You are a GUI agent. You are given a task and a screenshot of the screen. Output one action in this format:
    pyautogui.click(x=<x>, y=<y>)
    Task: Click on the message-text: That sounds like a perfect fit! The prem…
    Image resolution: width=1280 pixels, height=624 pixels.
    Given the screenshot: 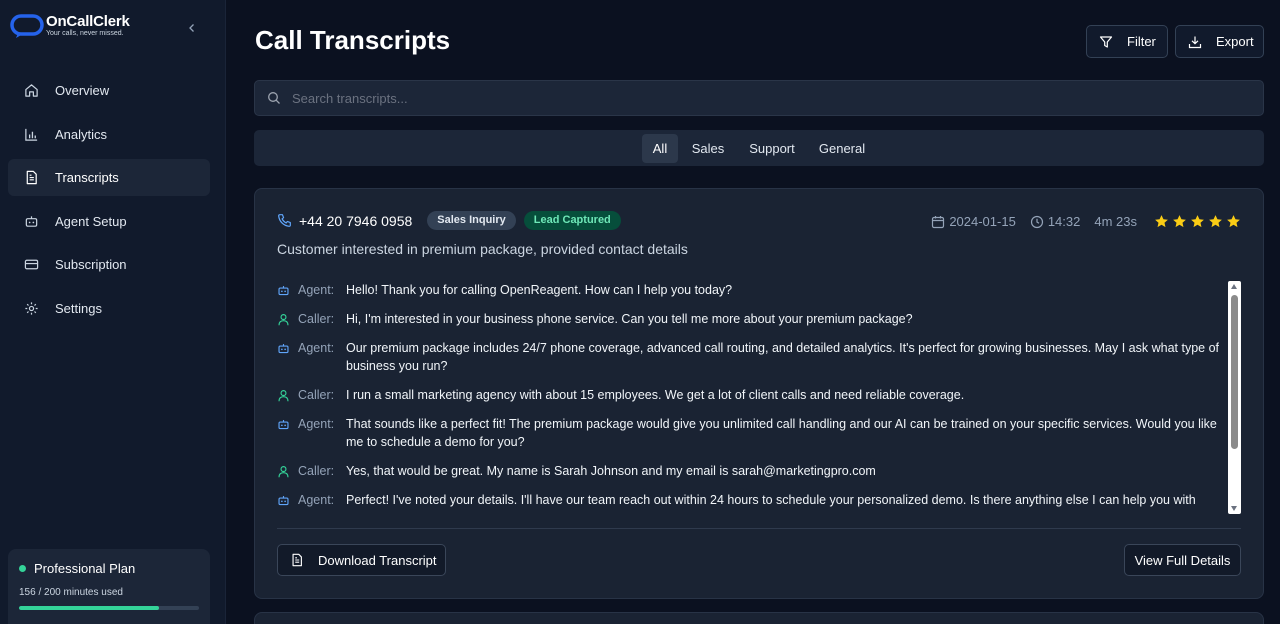 What is the action you would take?
    pyautogui.click(x=781, y=433)
    